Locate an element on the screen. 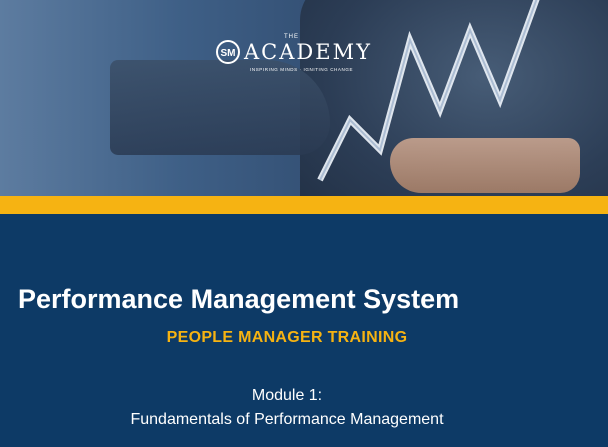  cover-subtitle: PEOPLE MANAGER TRAINING is located at coordinates (287, 337).